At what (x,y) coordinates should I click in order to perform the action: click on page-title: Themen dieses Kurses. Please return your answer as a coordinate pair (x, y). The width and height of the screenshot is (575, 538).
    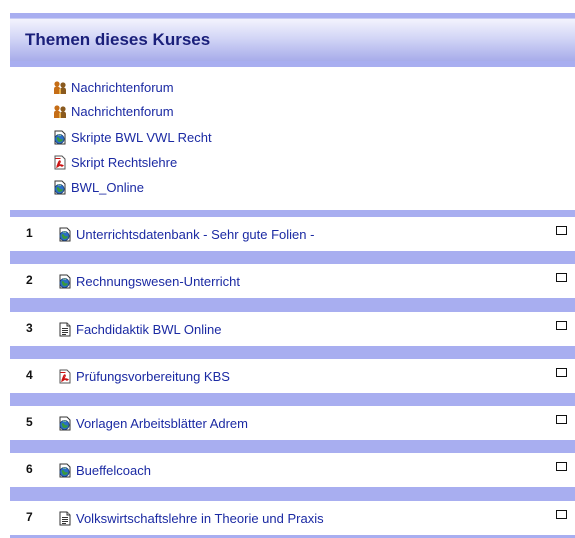
    Looking at the image, I should click on (118, 39).